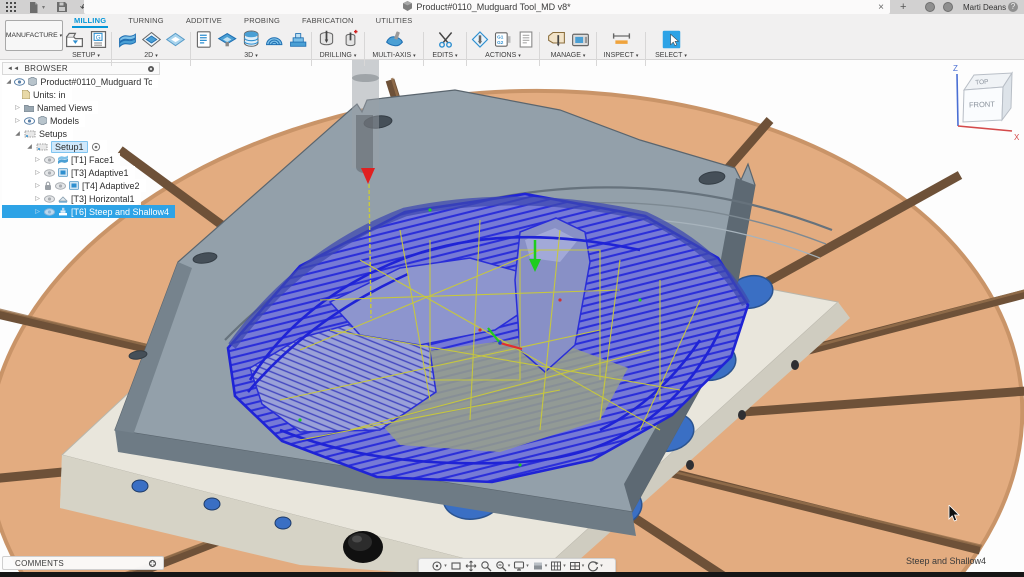 This screenshot has width=1024, height=577. What do you see at coordinates (274, 39) in the screenshot?
I see `morphed-spiral-icon` at bounding box center [274, 39].